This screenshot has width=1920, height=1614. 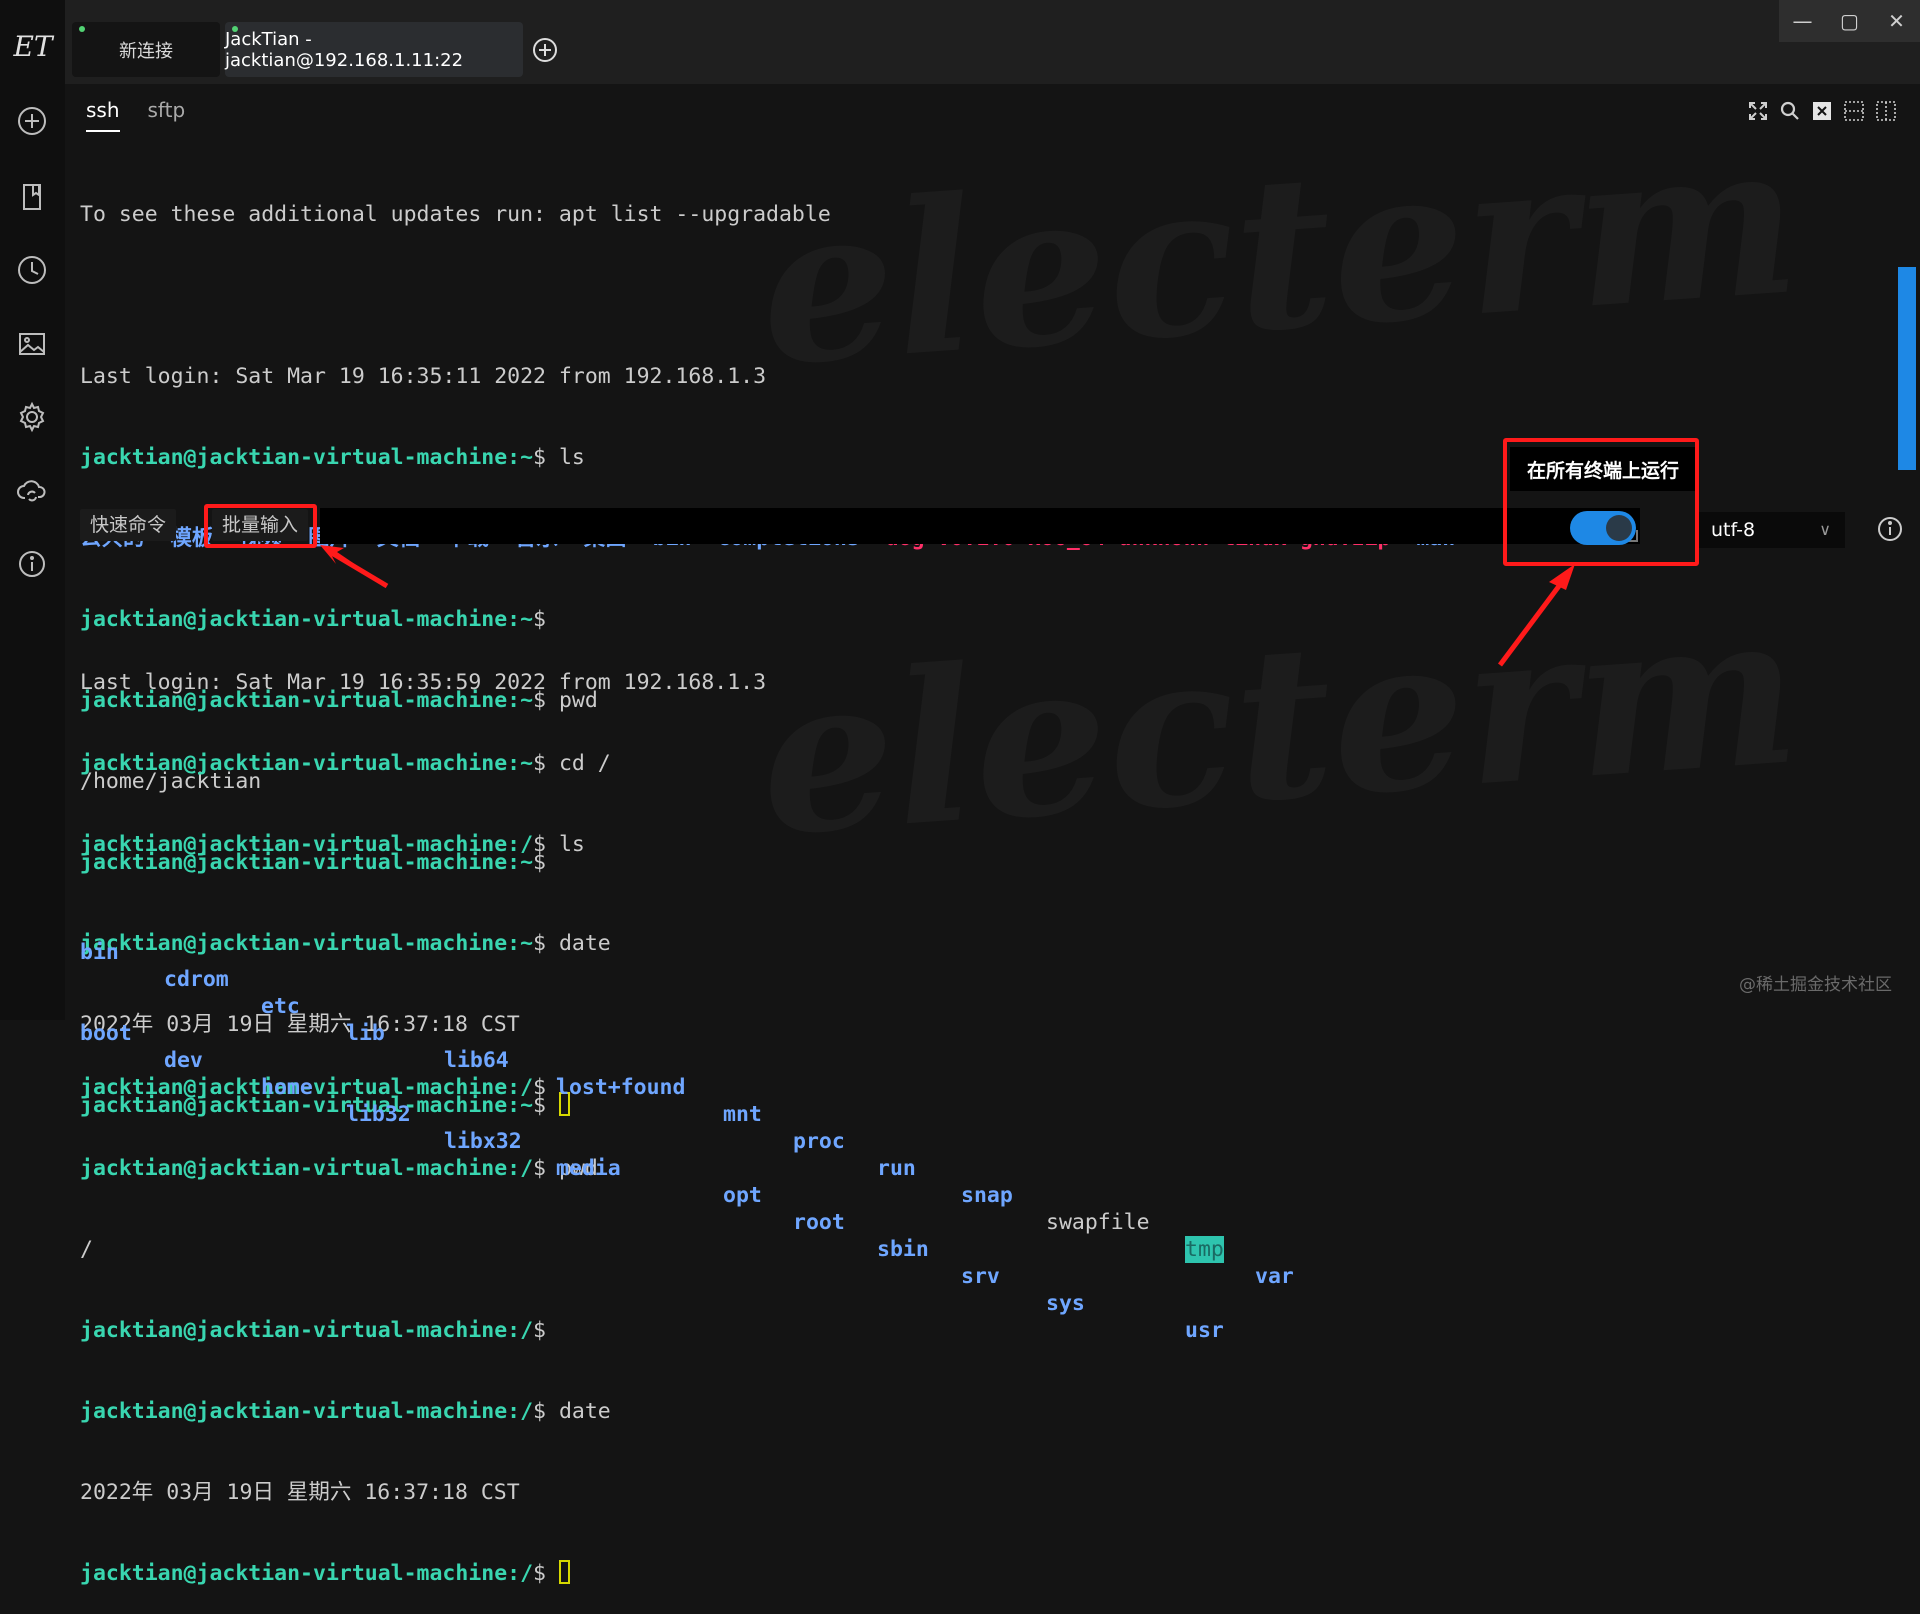 I want to click on image-icon, so click(x=32, y=344).